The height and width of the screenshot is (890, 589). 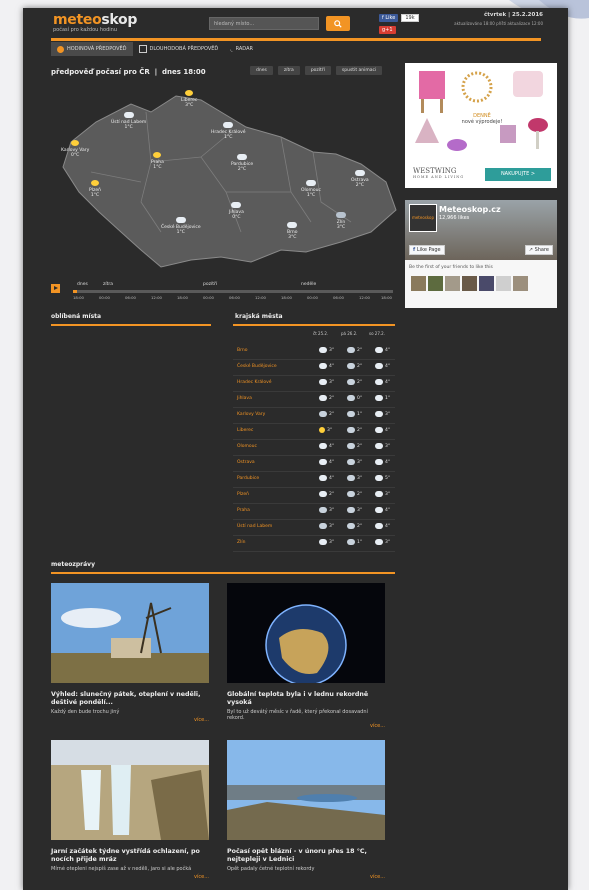 What do you see at coordinates (317, 70) in the screenshot?
I see `tab-day-after: pozítří` at bounding box center [317, 70].